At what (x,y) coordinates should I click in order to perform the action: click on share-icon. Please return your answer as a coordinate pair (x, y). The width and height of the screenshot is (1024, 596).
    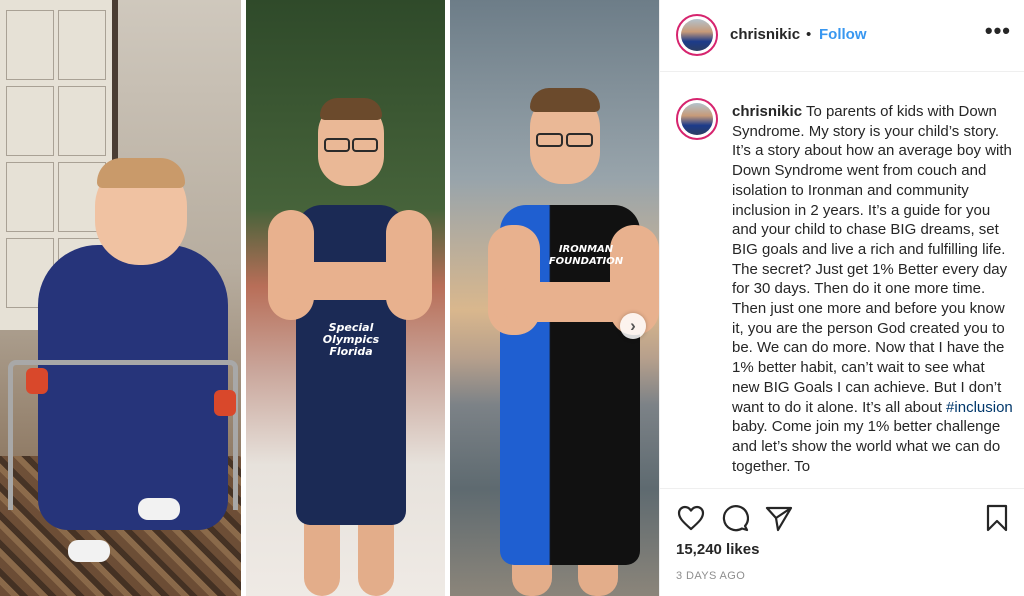
    Looking at the image, I should click on (779, 518).